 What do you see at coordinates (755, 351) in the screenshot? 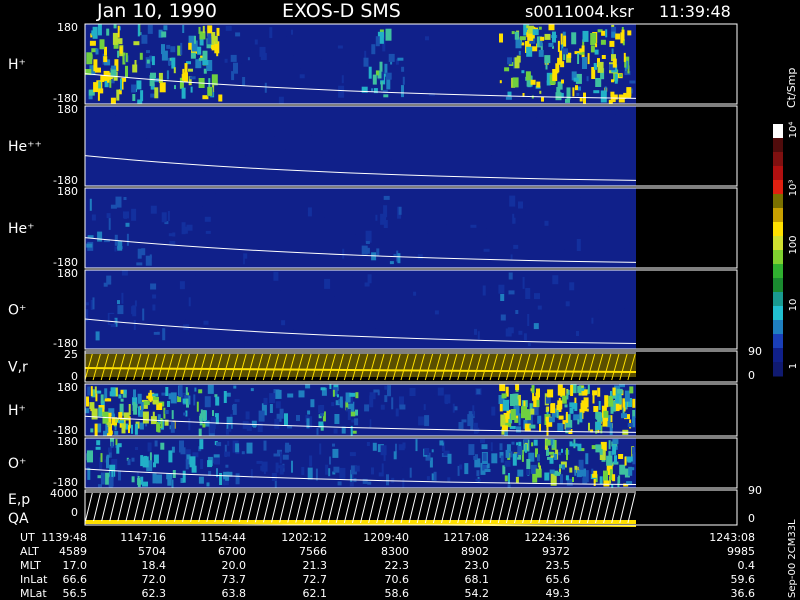
I see `right-tick-top: 90` at bounding box center [755, 351].